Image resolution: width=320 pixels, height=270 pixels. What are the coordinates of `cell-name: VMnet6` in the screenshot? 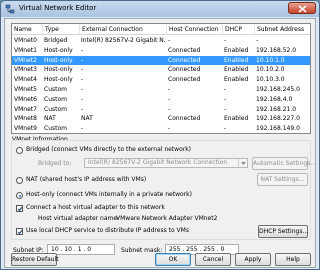 It's located at (25, 99).